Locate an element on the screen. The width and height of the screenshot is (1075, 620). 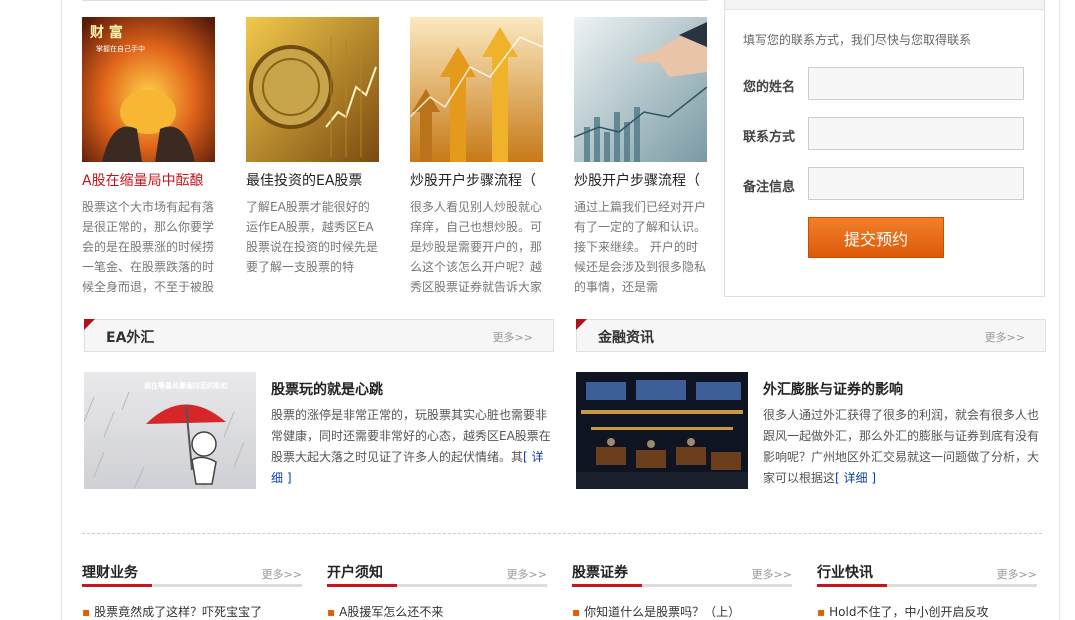
note-input is located at coordinates (916, 183).